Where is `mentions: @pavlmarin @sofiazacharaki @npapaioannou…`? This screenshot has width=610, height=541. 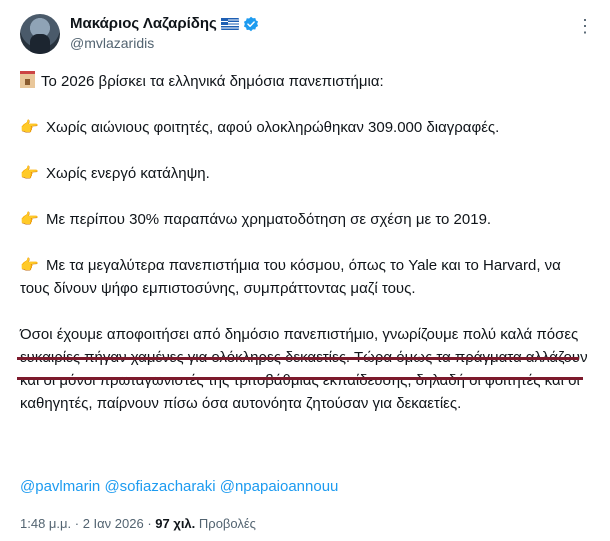 mentions: @pavlmarin @sofiazacharaki @npapaioannou… is located at coordinates (179, 486).